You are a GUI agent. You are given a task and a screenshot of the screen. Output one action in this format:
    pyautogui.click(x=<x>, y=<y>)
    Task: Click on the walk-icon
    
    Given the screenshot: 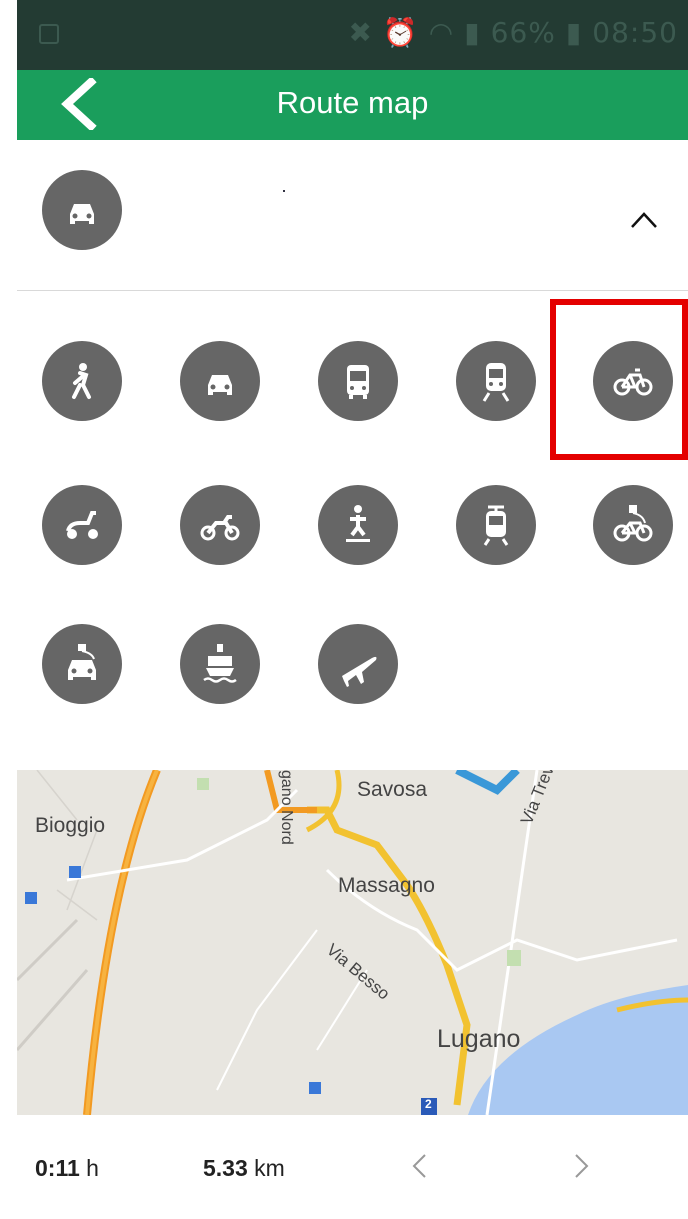 What is the action you would take?
    pyautogui.click(x=82, y=381)
    